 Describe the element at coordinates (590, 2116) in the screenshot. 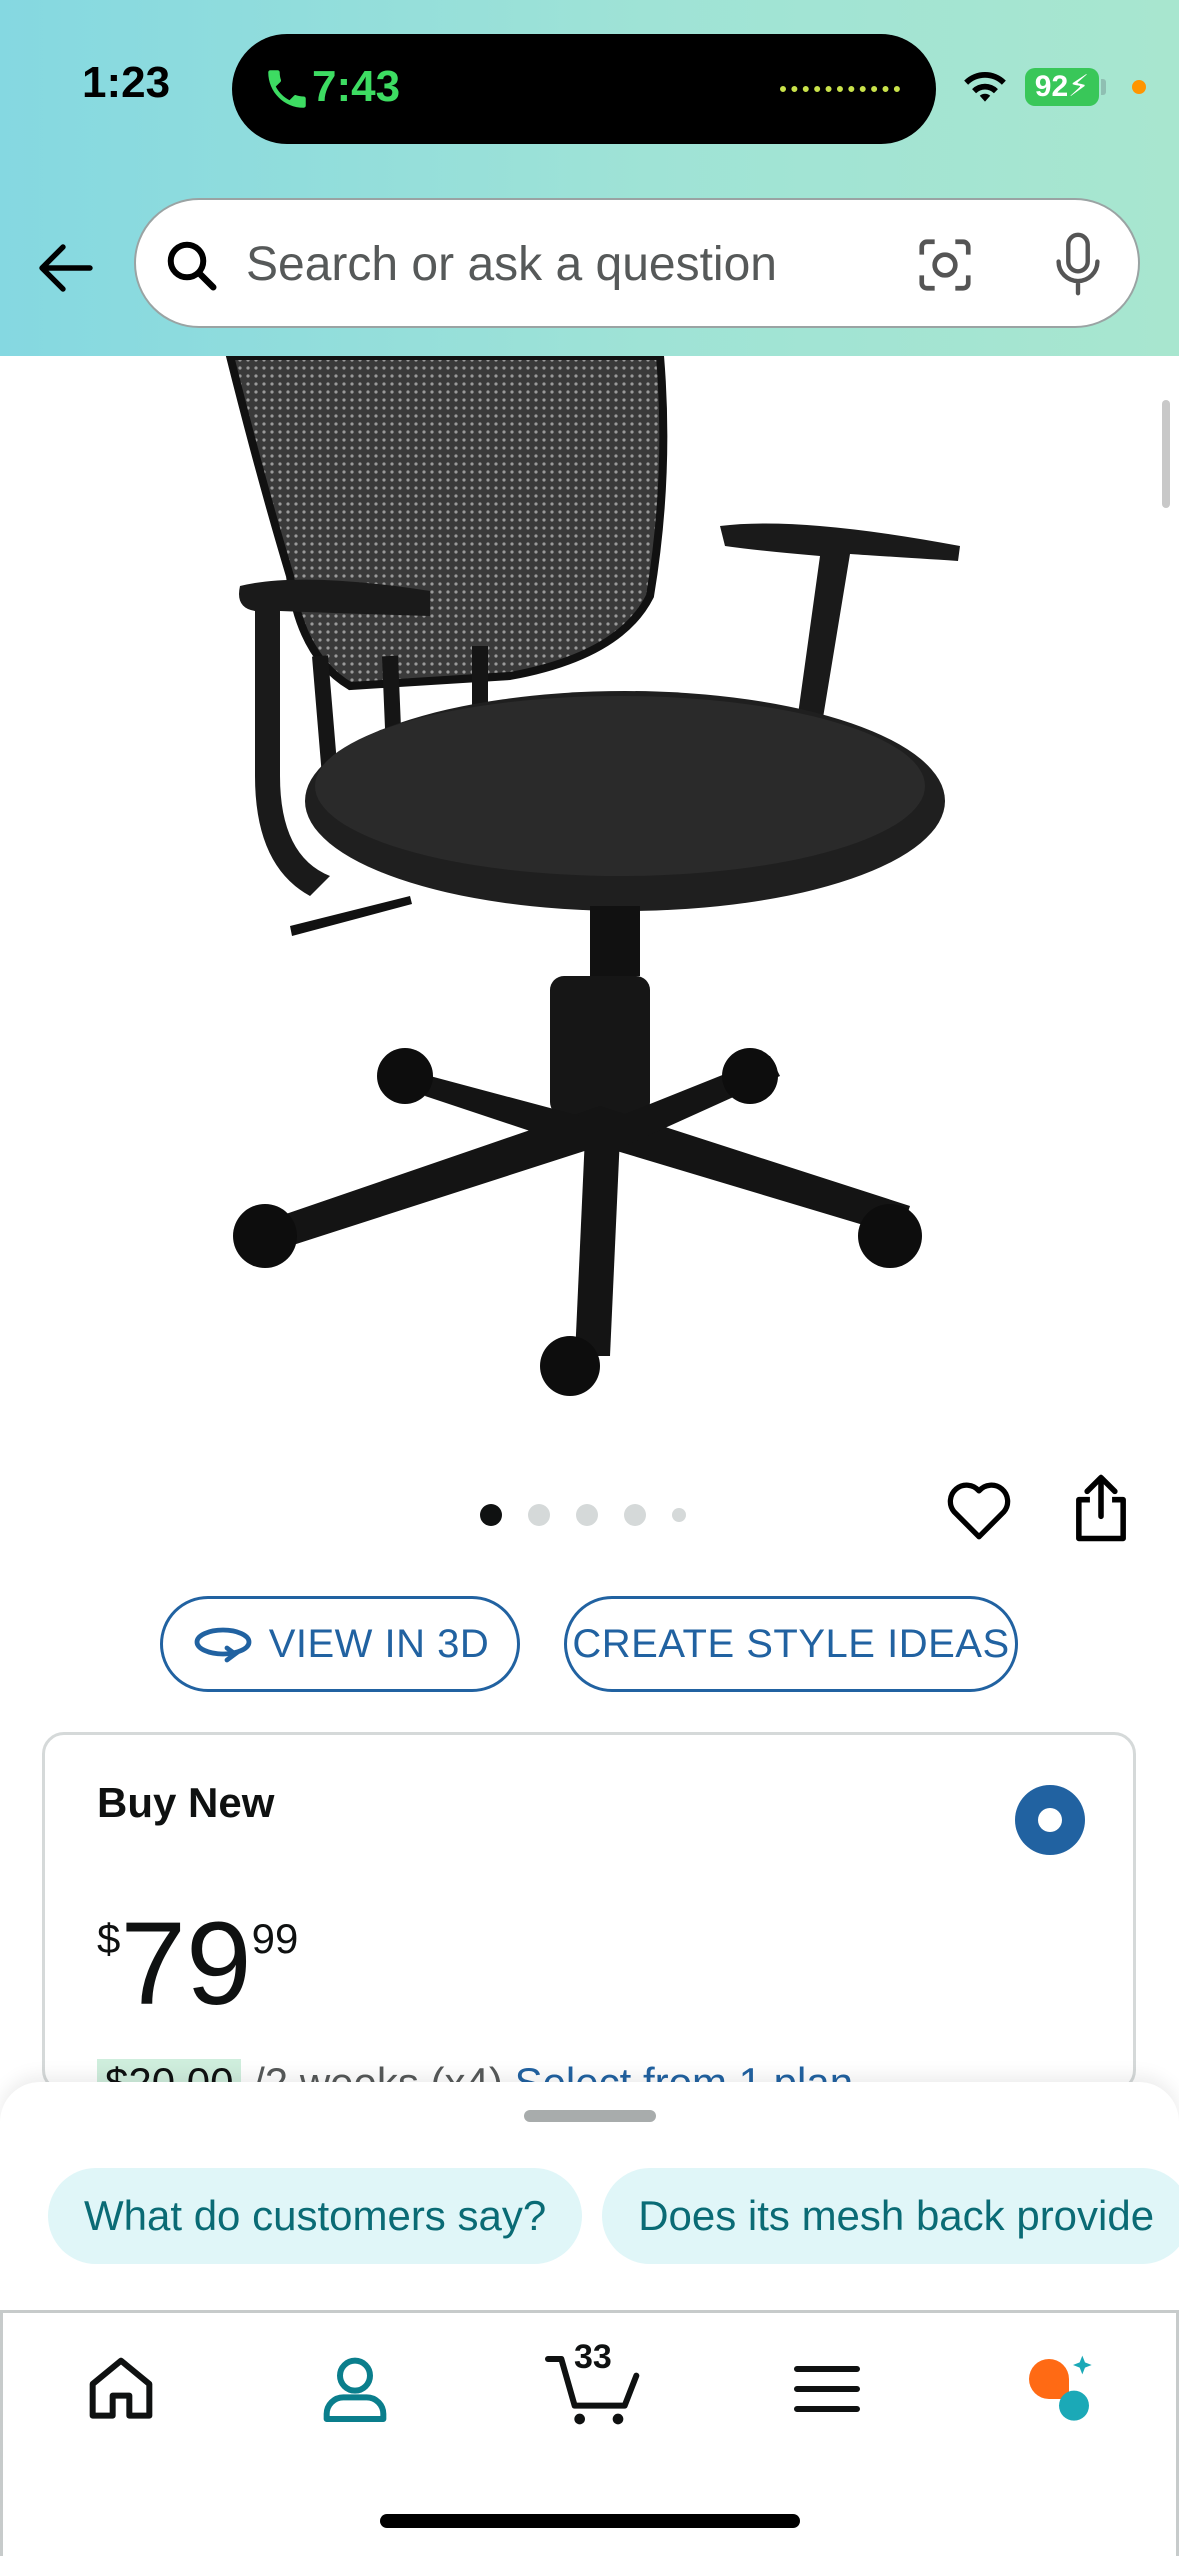

I see `sheet-drag-handle` at that location.